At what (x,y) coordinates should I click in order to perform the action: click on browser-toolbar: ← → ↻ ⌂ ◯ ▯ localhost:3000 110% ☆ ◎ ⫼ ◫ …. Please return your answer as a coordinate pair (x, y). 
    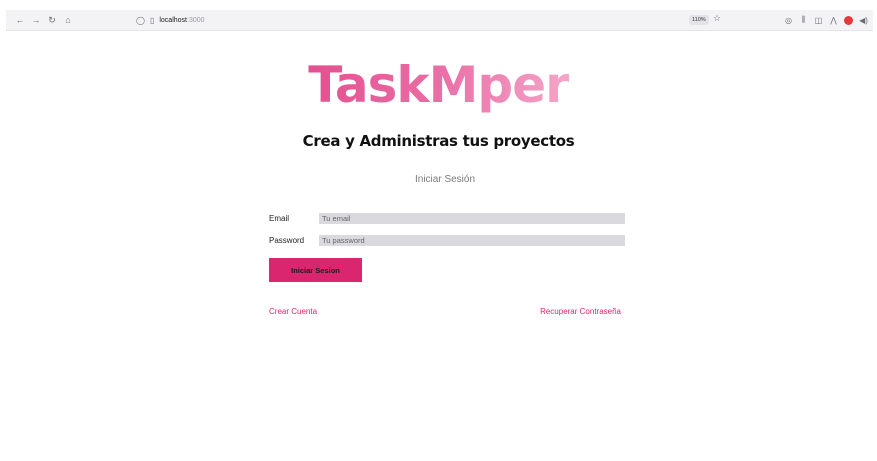
    Looking at the image, I should click on (439, 20).